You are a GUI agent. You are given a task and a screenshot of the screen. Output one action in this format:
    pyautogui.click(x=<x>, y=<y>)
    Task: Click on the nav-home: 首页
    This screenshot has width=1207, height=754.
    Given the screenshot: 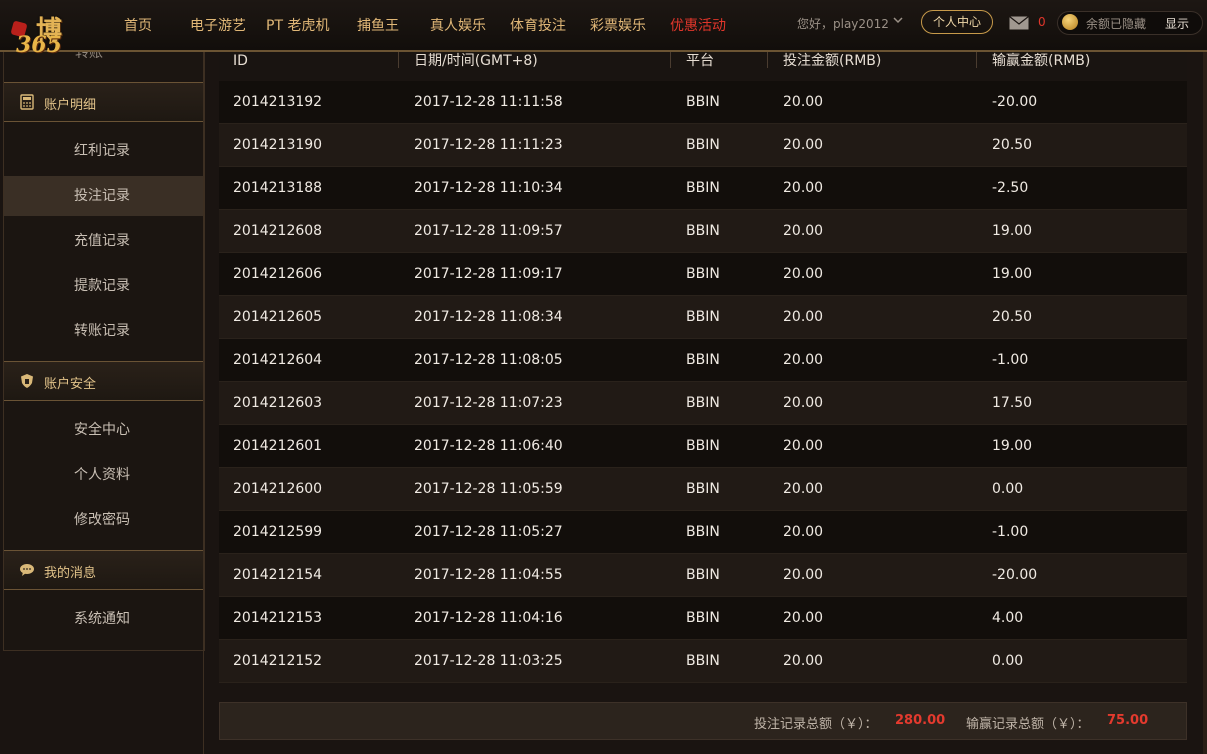 What is the action you would take?
    pyautogui.click(x=138, y=25)
    